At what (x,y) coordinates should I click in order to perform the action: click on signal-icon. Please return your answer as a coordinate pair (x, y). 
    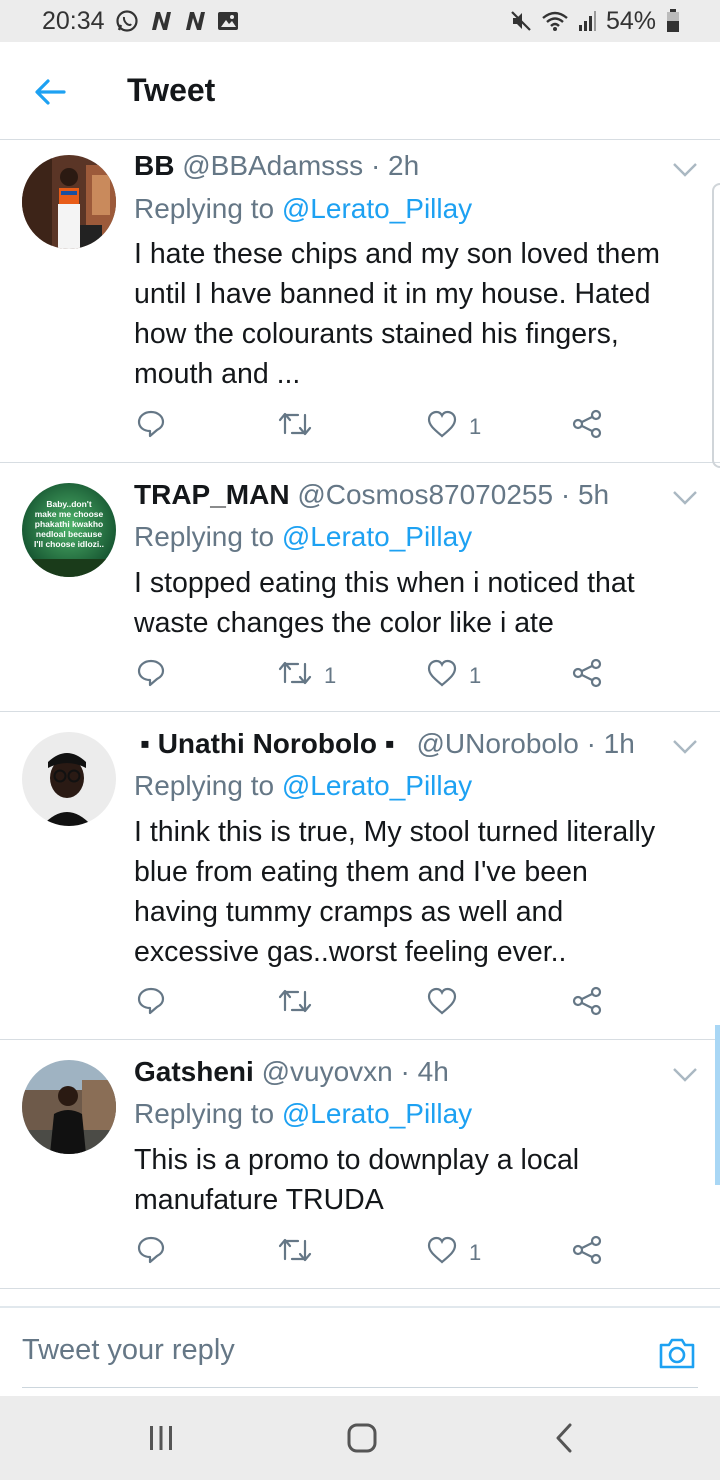
    Looking at the image, I should click on (587, 21).